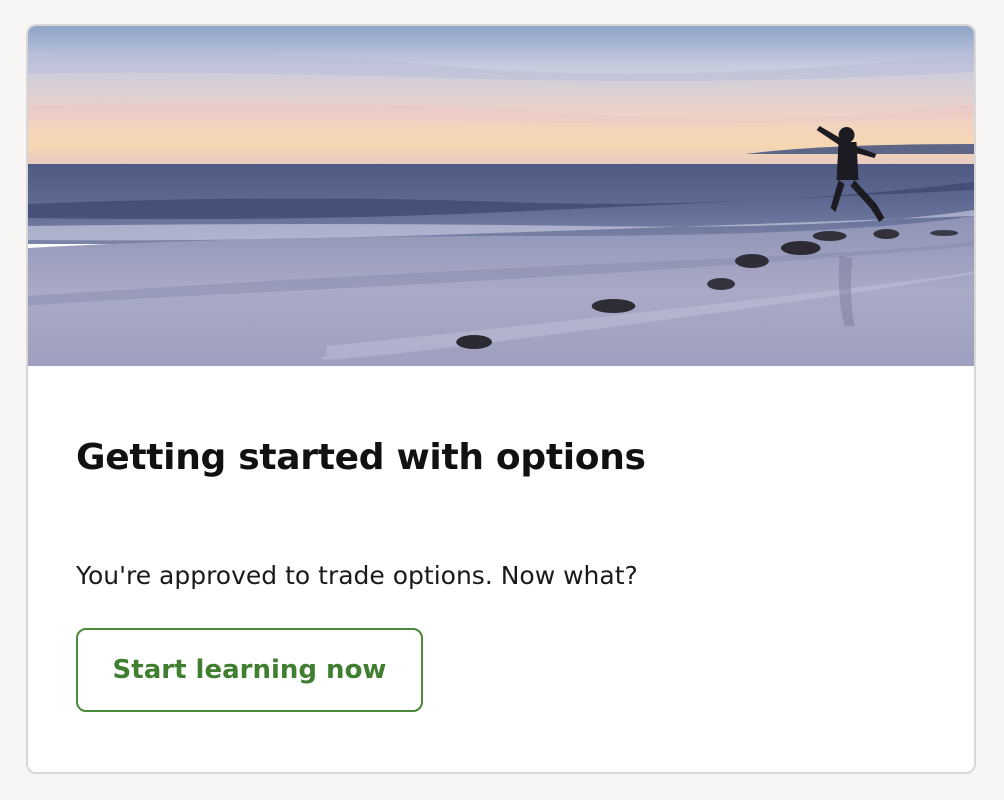  I want to click on card-title: Getting started with options, so click(361, 457).